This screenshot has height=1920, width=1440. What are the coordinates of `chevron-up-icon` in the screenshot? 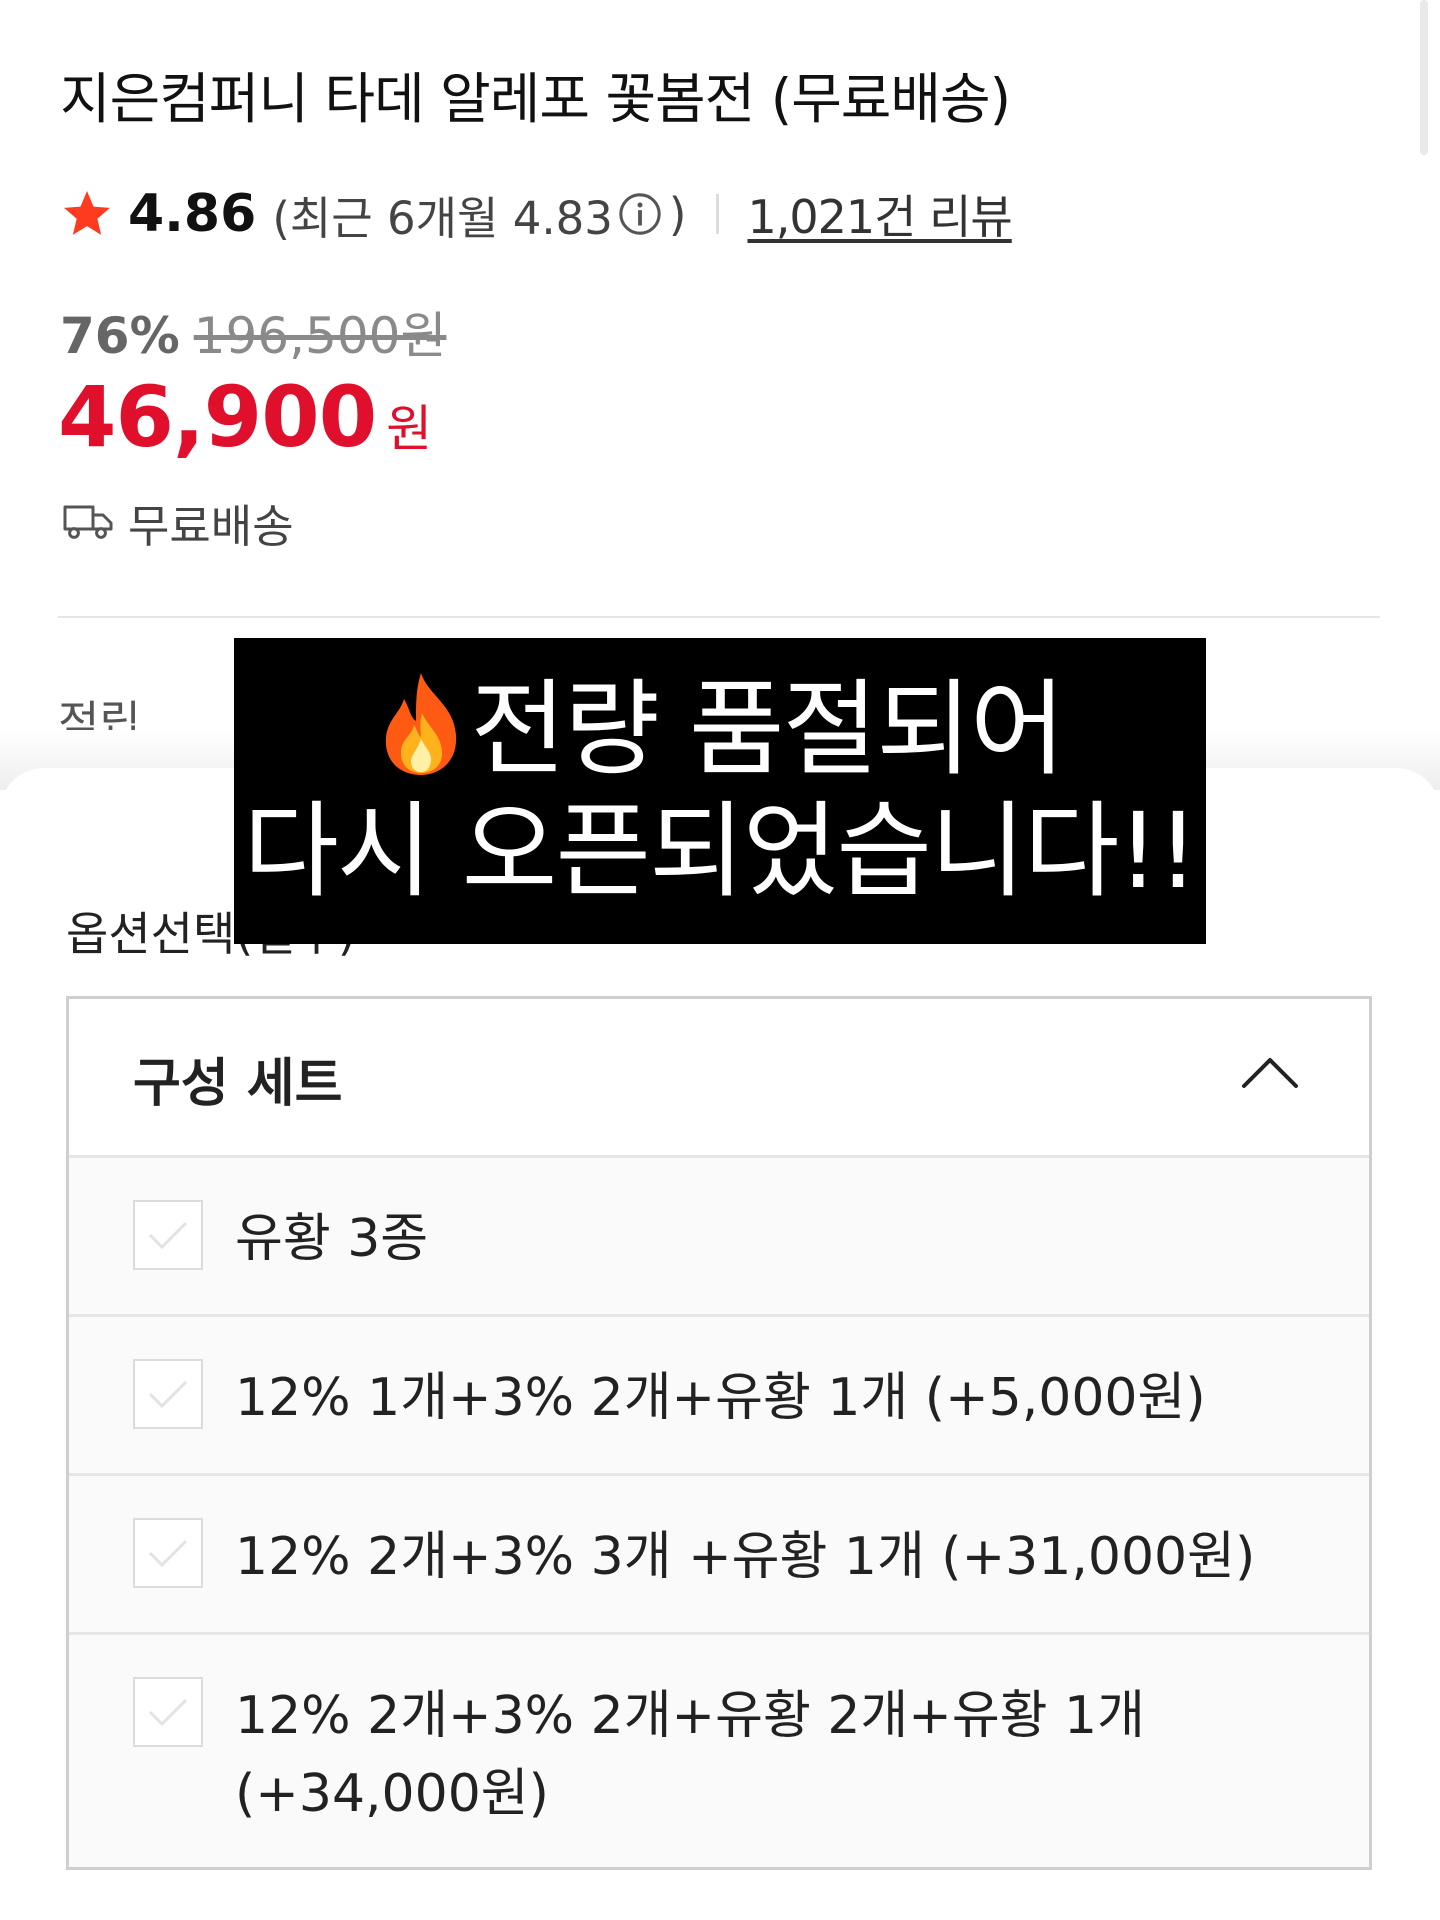 It's located at (1270, 1072).